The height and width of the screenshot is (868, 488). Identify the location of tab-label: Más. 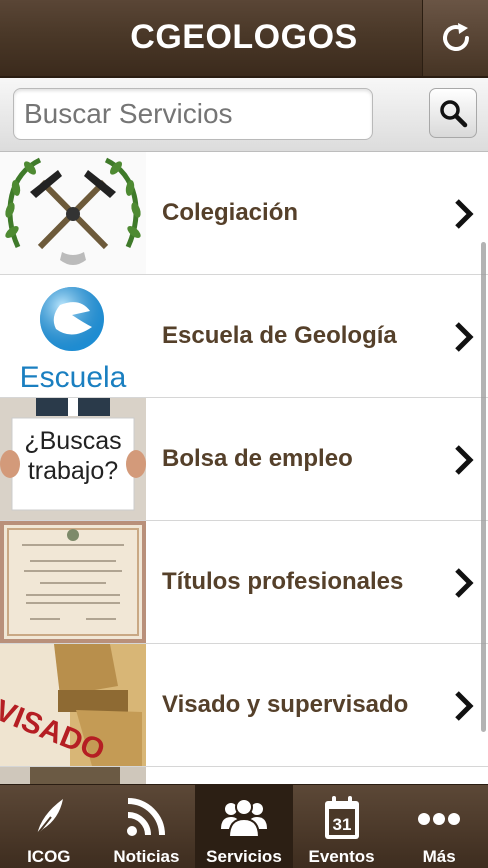
(439, 856).